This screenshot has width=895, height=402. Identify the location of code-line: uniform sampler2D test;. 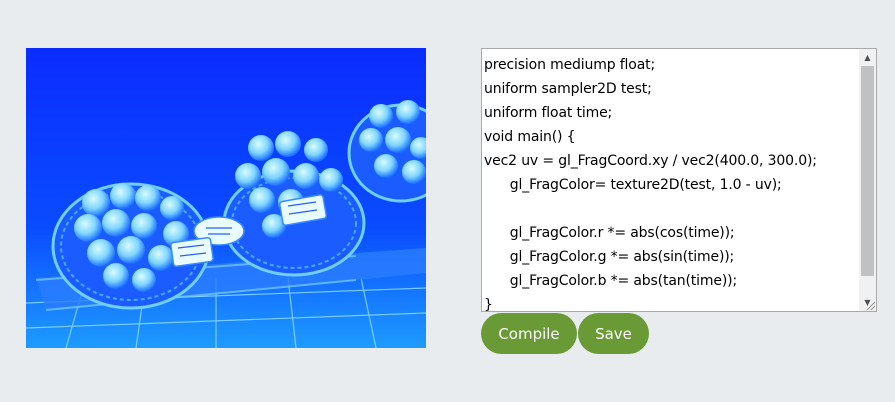
(568, 89).